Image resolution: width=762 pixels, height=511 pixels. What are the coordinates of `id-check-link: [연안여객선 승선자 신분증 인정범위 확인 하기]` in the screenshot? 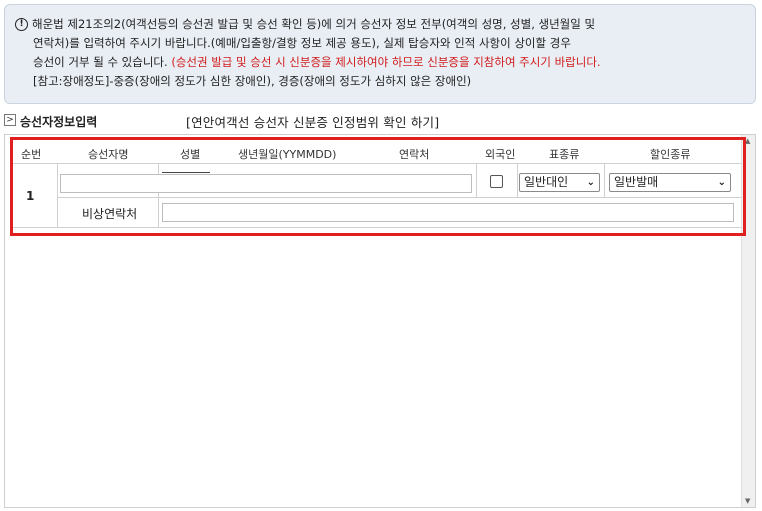 It's located at (312, 121).